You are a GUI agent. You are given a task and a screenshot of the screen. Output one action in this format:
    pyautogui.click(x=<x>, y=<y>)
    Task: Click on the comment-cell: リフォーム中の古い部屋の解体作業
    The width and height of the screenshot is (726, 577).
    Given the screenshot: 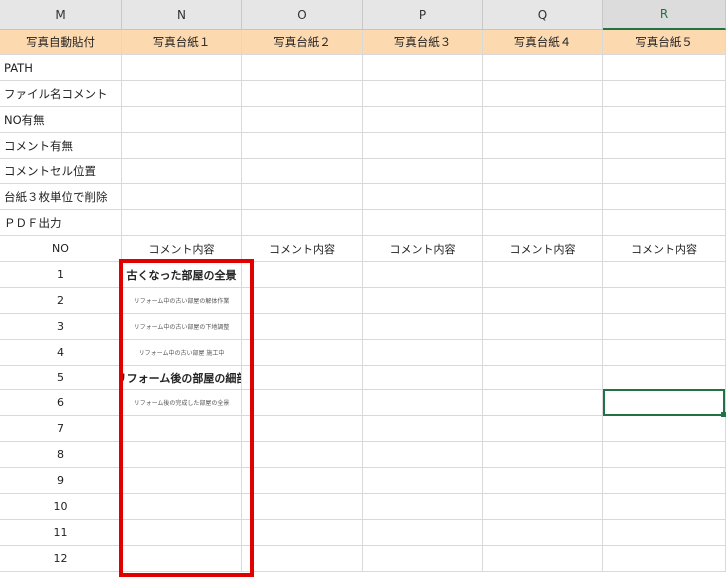 What is the action you would take?
    pyautogui.click(x=182, y=301)
    